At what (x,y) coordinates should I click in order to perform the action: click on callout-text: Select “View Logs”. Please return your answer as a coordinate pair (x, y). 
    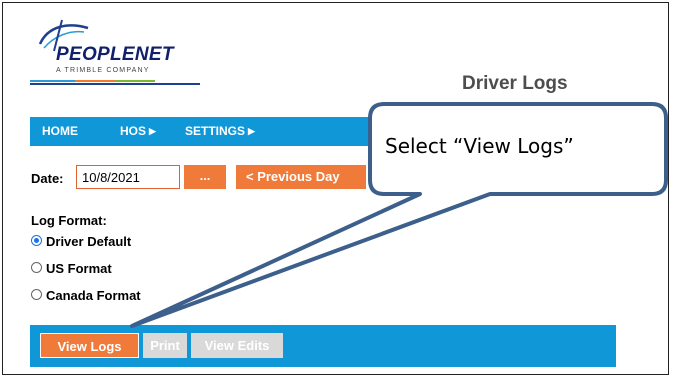
    Looking at the image, I should click on (479, 146).